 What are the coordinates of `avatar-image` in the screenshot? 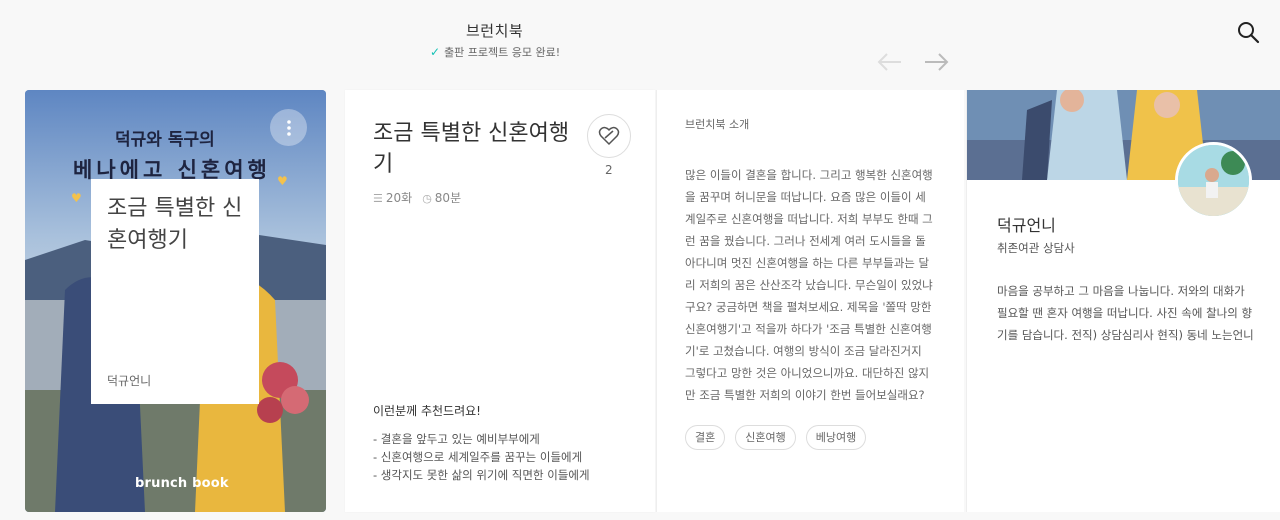 It's located at (1213, 180).